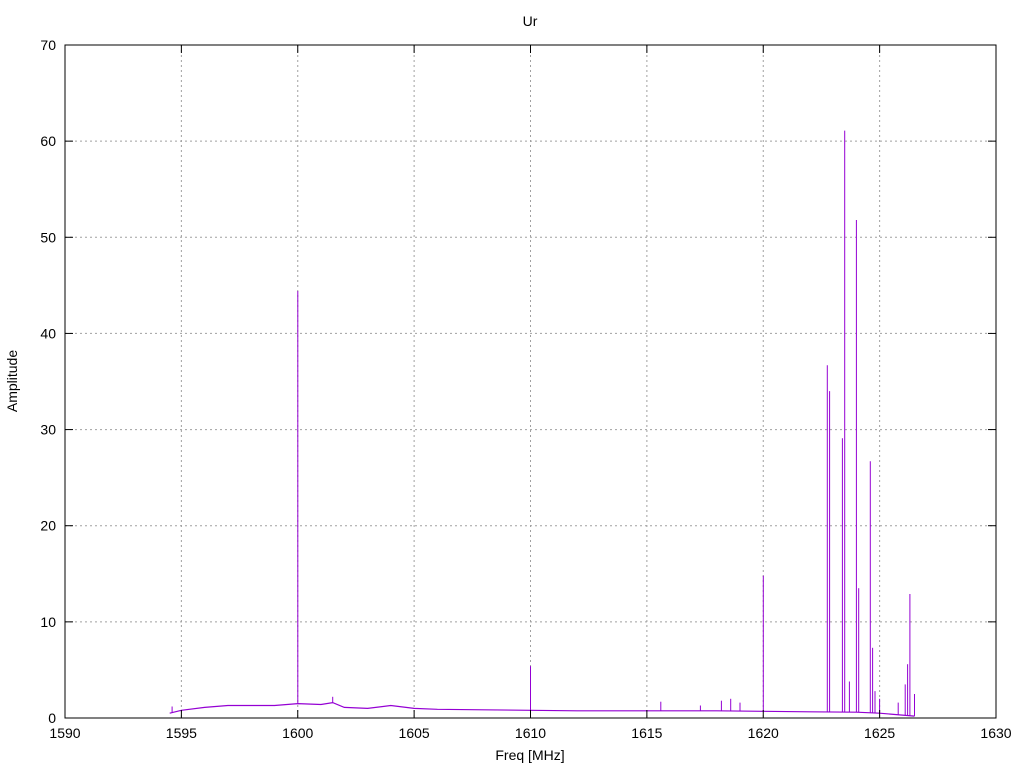  Describe the element at coordinates (48, 237) in the screenshot. I see `y-tick-label: 50` at that location.